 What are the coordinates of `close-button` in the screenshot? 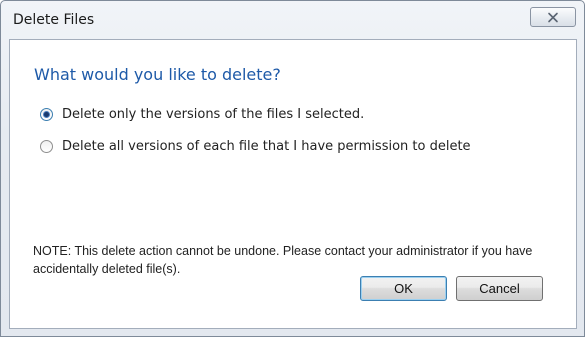 It's located at (553, 17).